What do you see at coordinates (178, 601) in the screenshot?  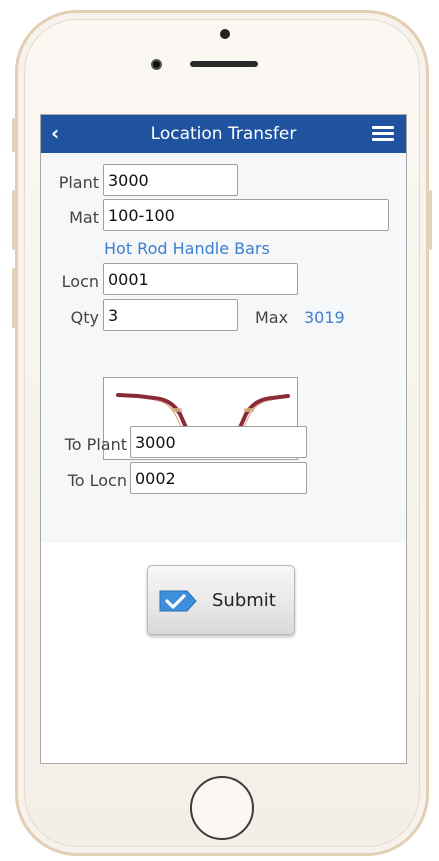 I see `checkmark-tag-icon` at bounding box center [178, 601].